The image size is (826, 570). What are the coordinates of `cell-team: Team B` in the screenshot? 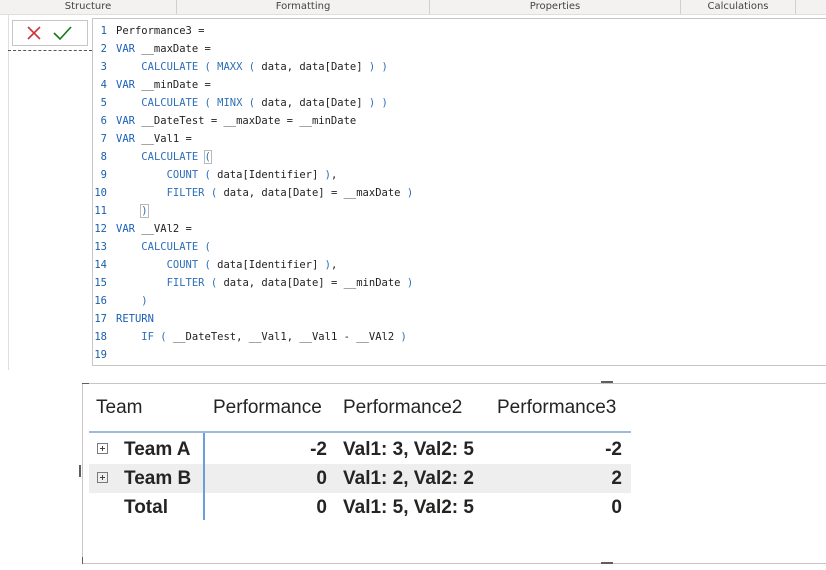 It's located at (158, 478).